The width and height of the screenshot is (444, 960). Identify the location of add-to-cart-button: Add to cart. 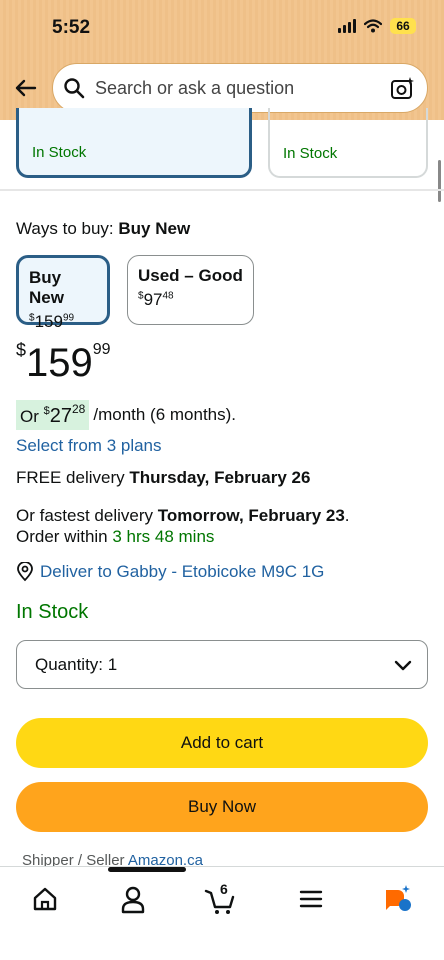
(222, 743).